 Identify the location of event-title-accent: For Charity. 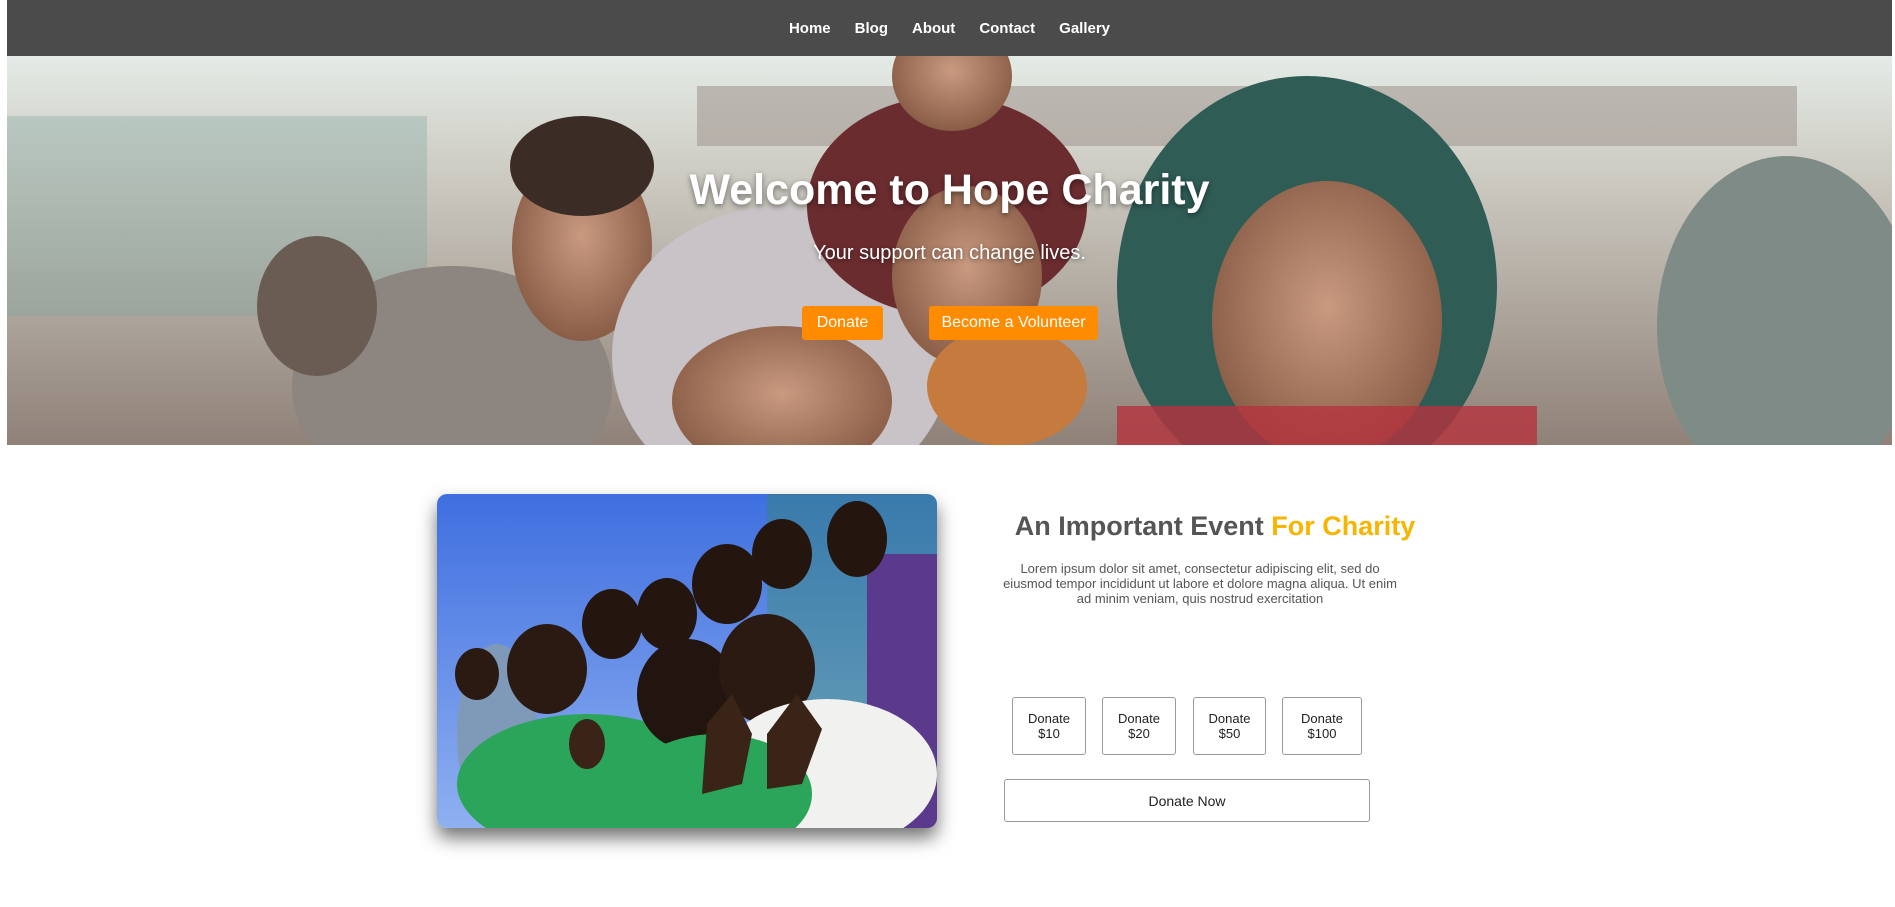
(1343, 526).